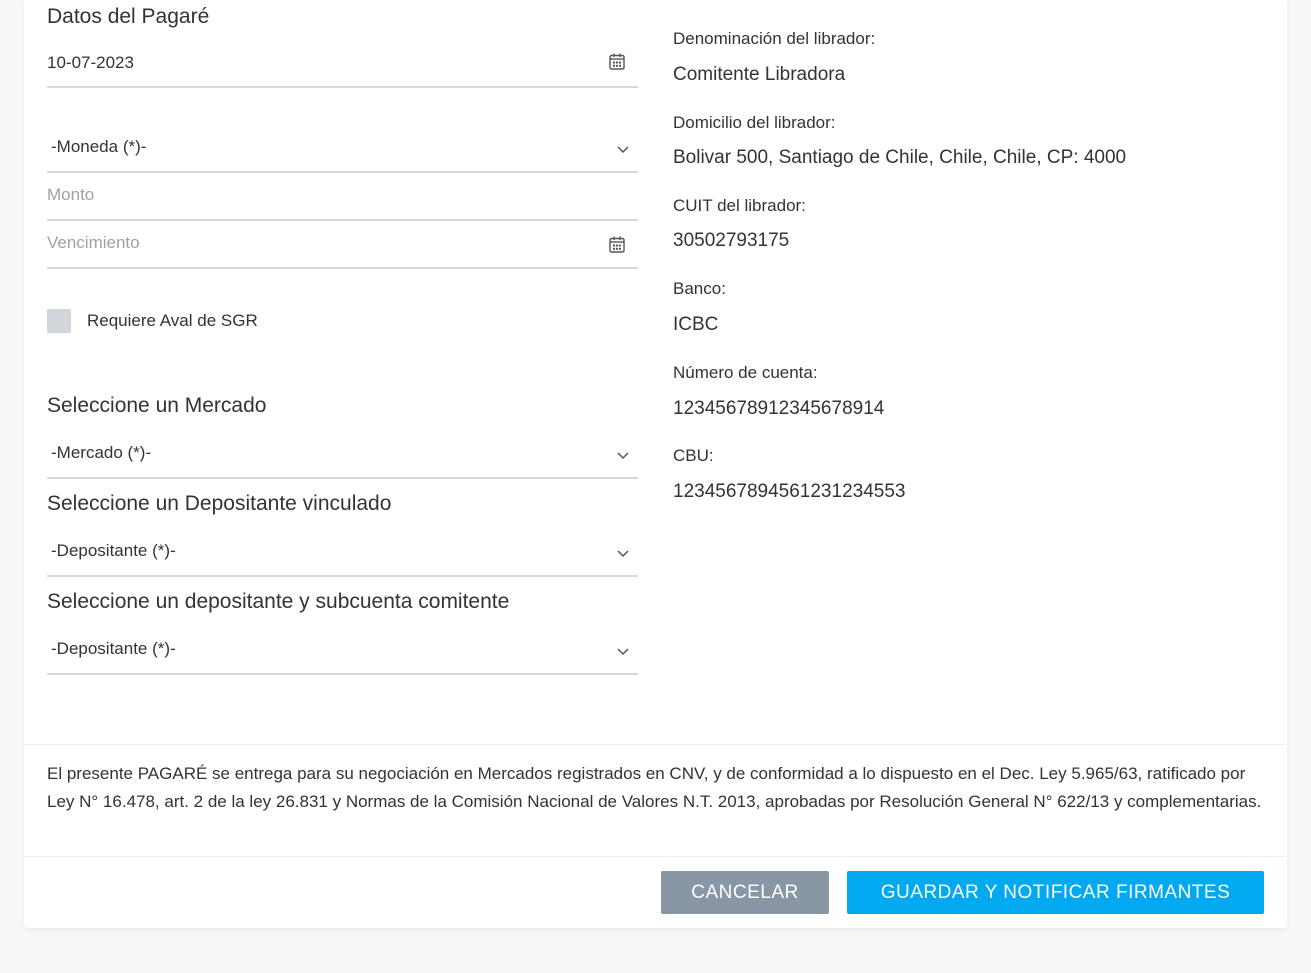  Describe the element at coordinates (342, 150) in the screenshot. I see `moneda-select: -Moneda (*)-` at that location.